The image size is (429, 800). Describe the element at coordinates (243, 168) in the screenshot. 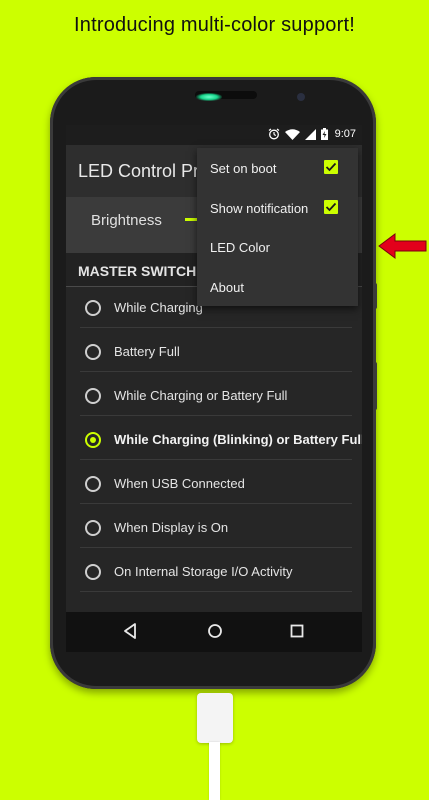

I see `menu-item-label: Set on boot` at that location.